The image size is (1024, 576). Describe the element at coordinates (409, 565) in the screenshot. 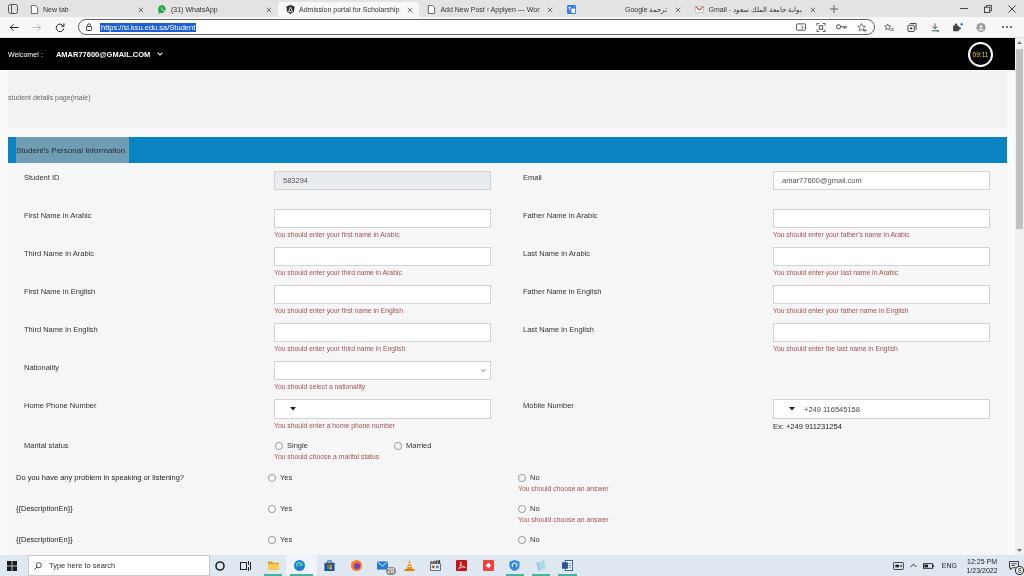

I see `traffic-cone-icon` at that location.